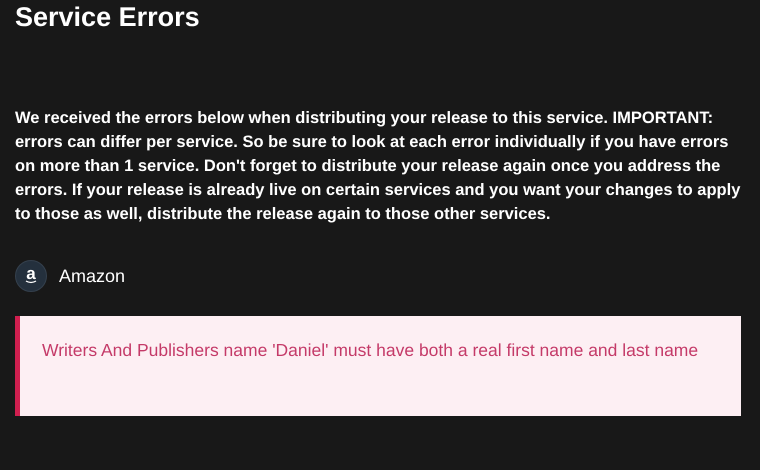 The height and width of the screenshot is (470, 760). What do you see at coordinates (108, 17) in the screenshot?
I see `page-title: Service Errors` at bounding box center [108, 17].